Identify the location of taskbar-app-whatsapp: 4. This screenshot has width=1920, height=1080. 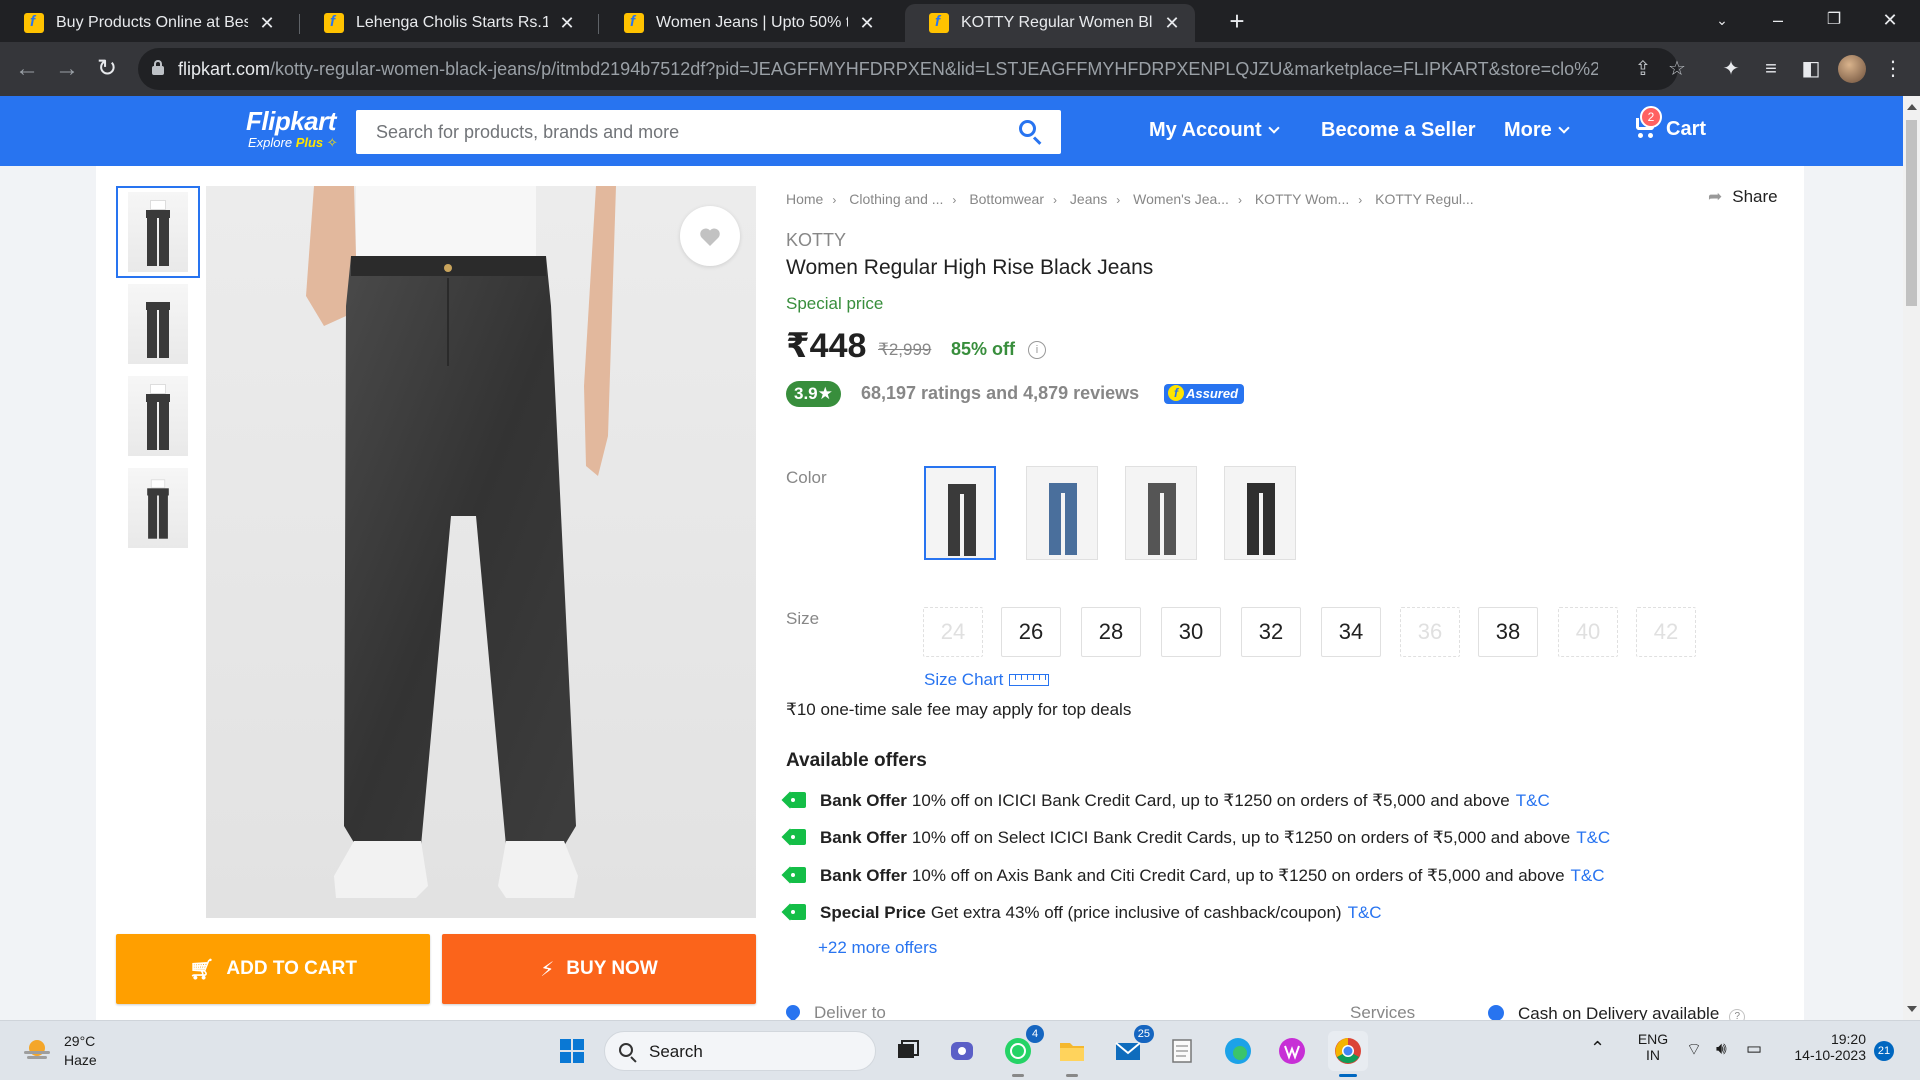
(1021, 1051).